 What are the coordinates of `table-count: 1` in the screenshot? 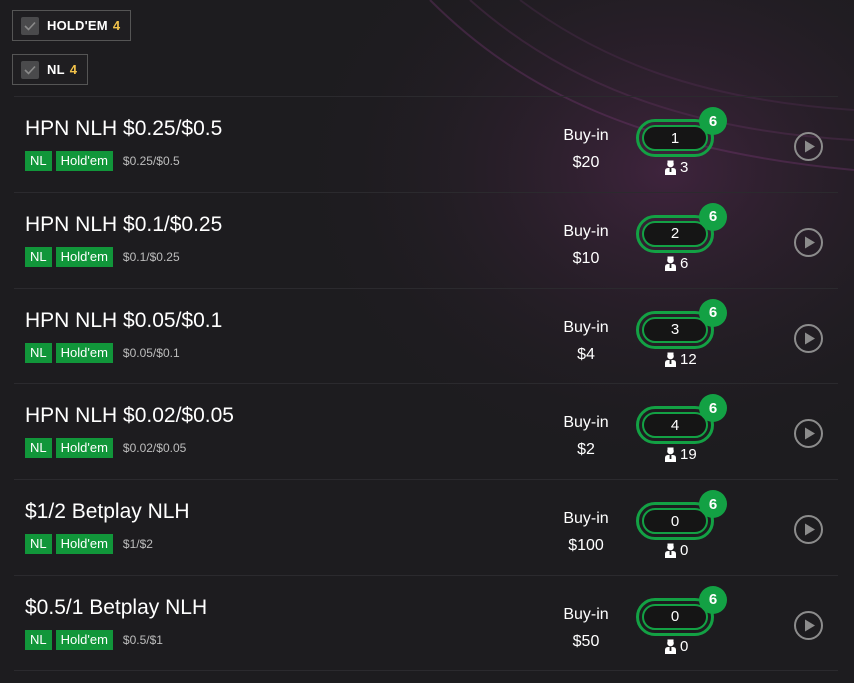 It's located at (675, 138).